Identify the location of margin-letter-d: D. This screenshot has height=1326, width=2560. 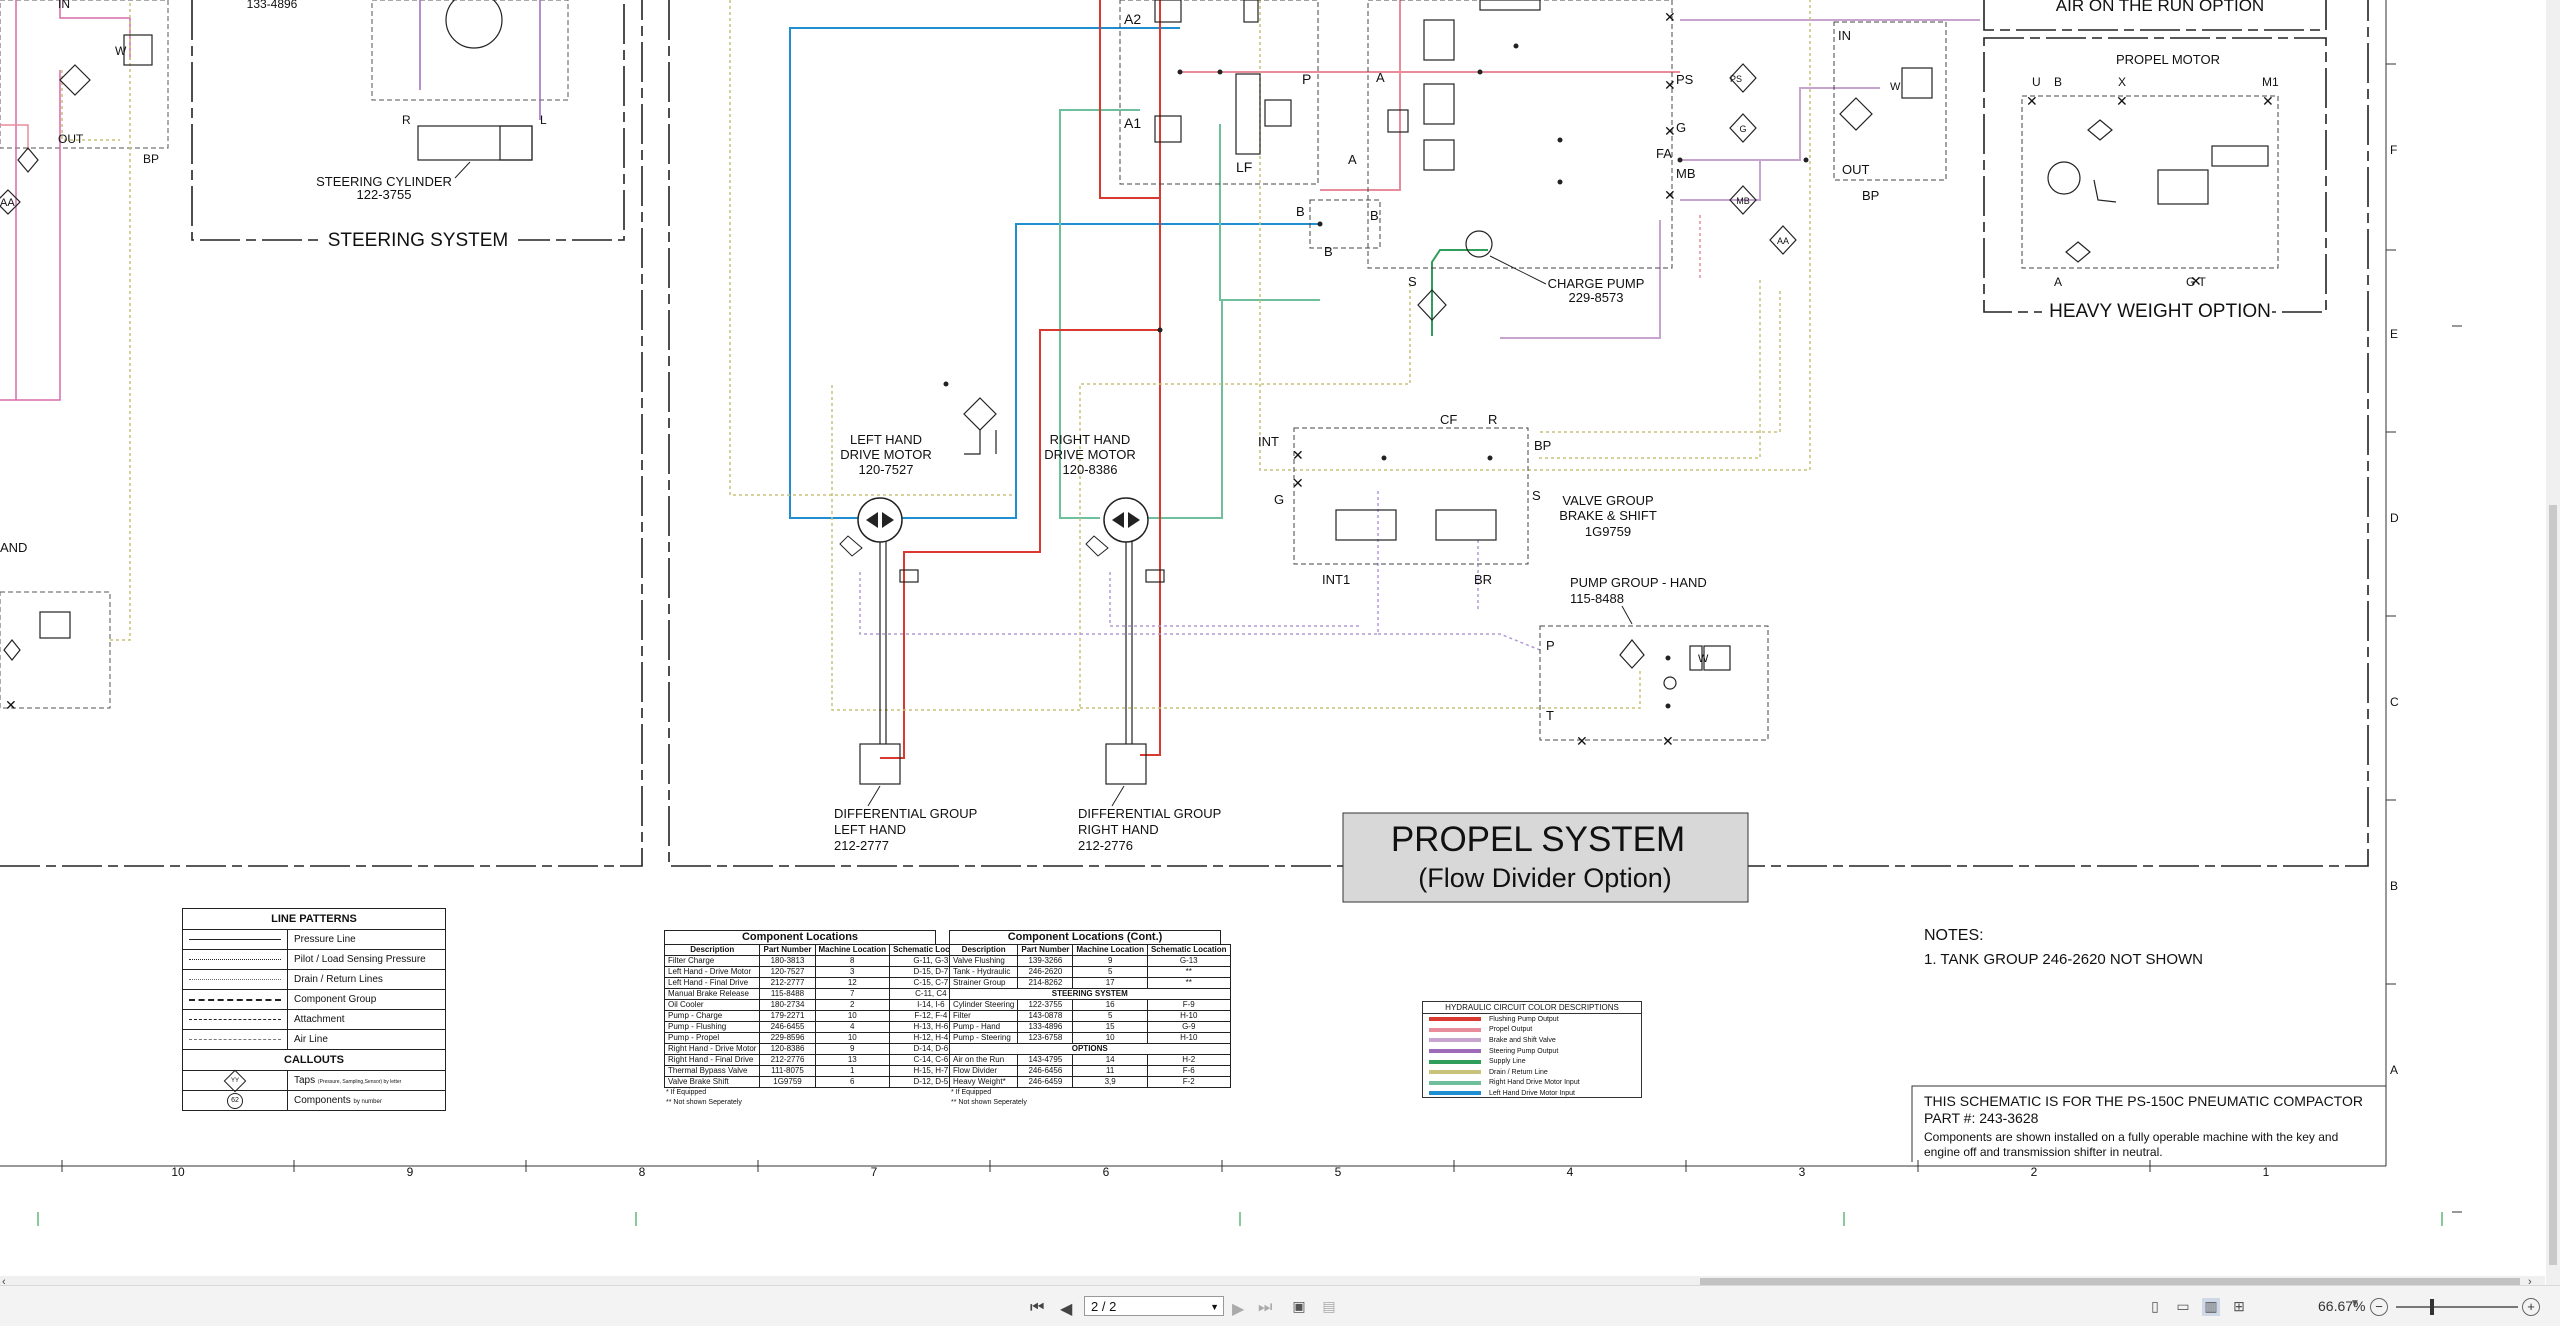
(2394, 518).